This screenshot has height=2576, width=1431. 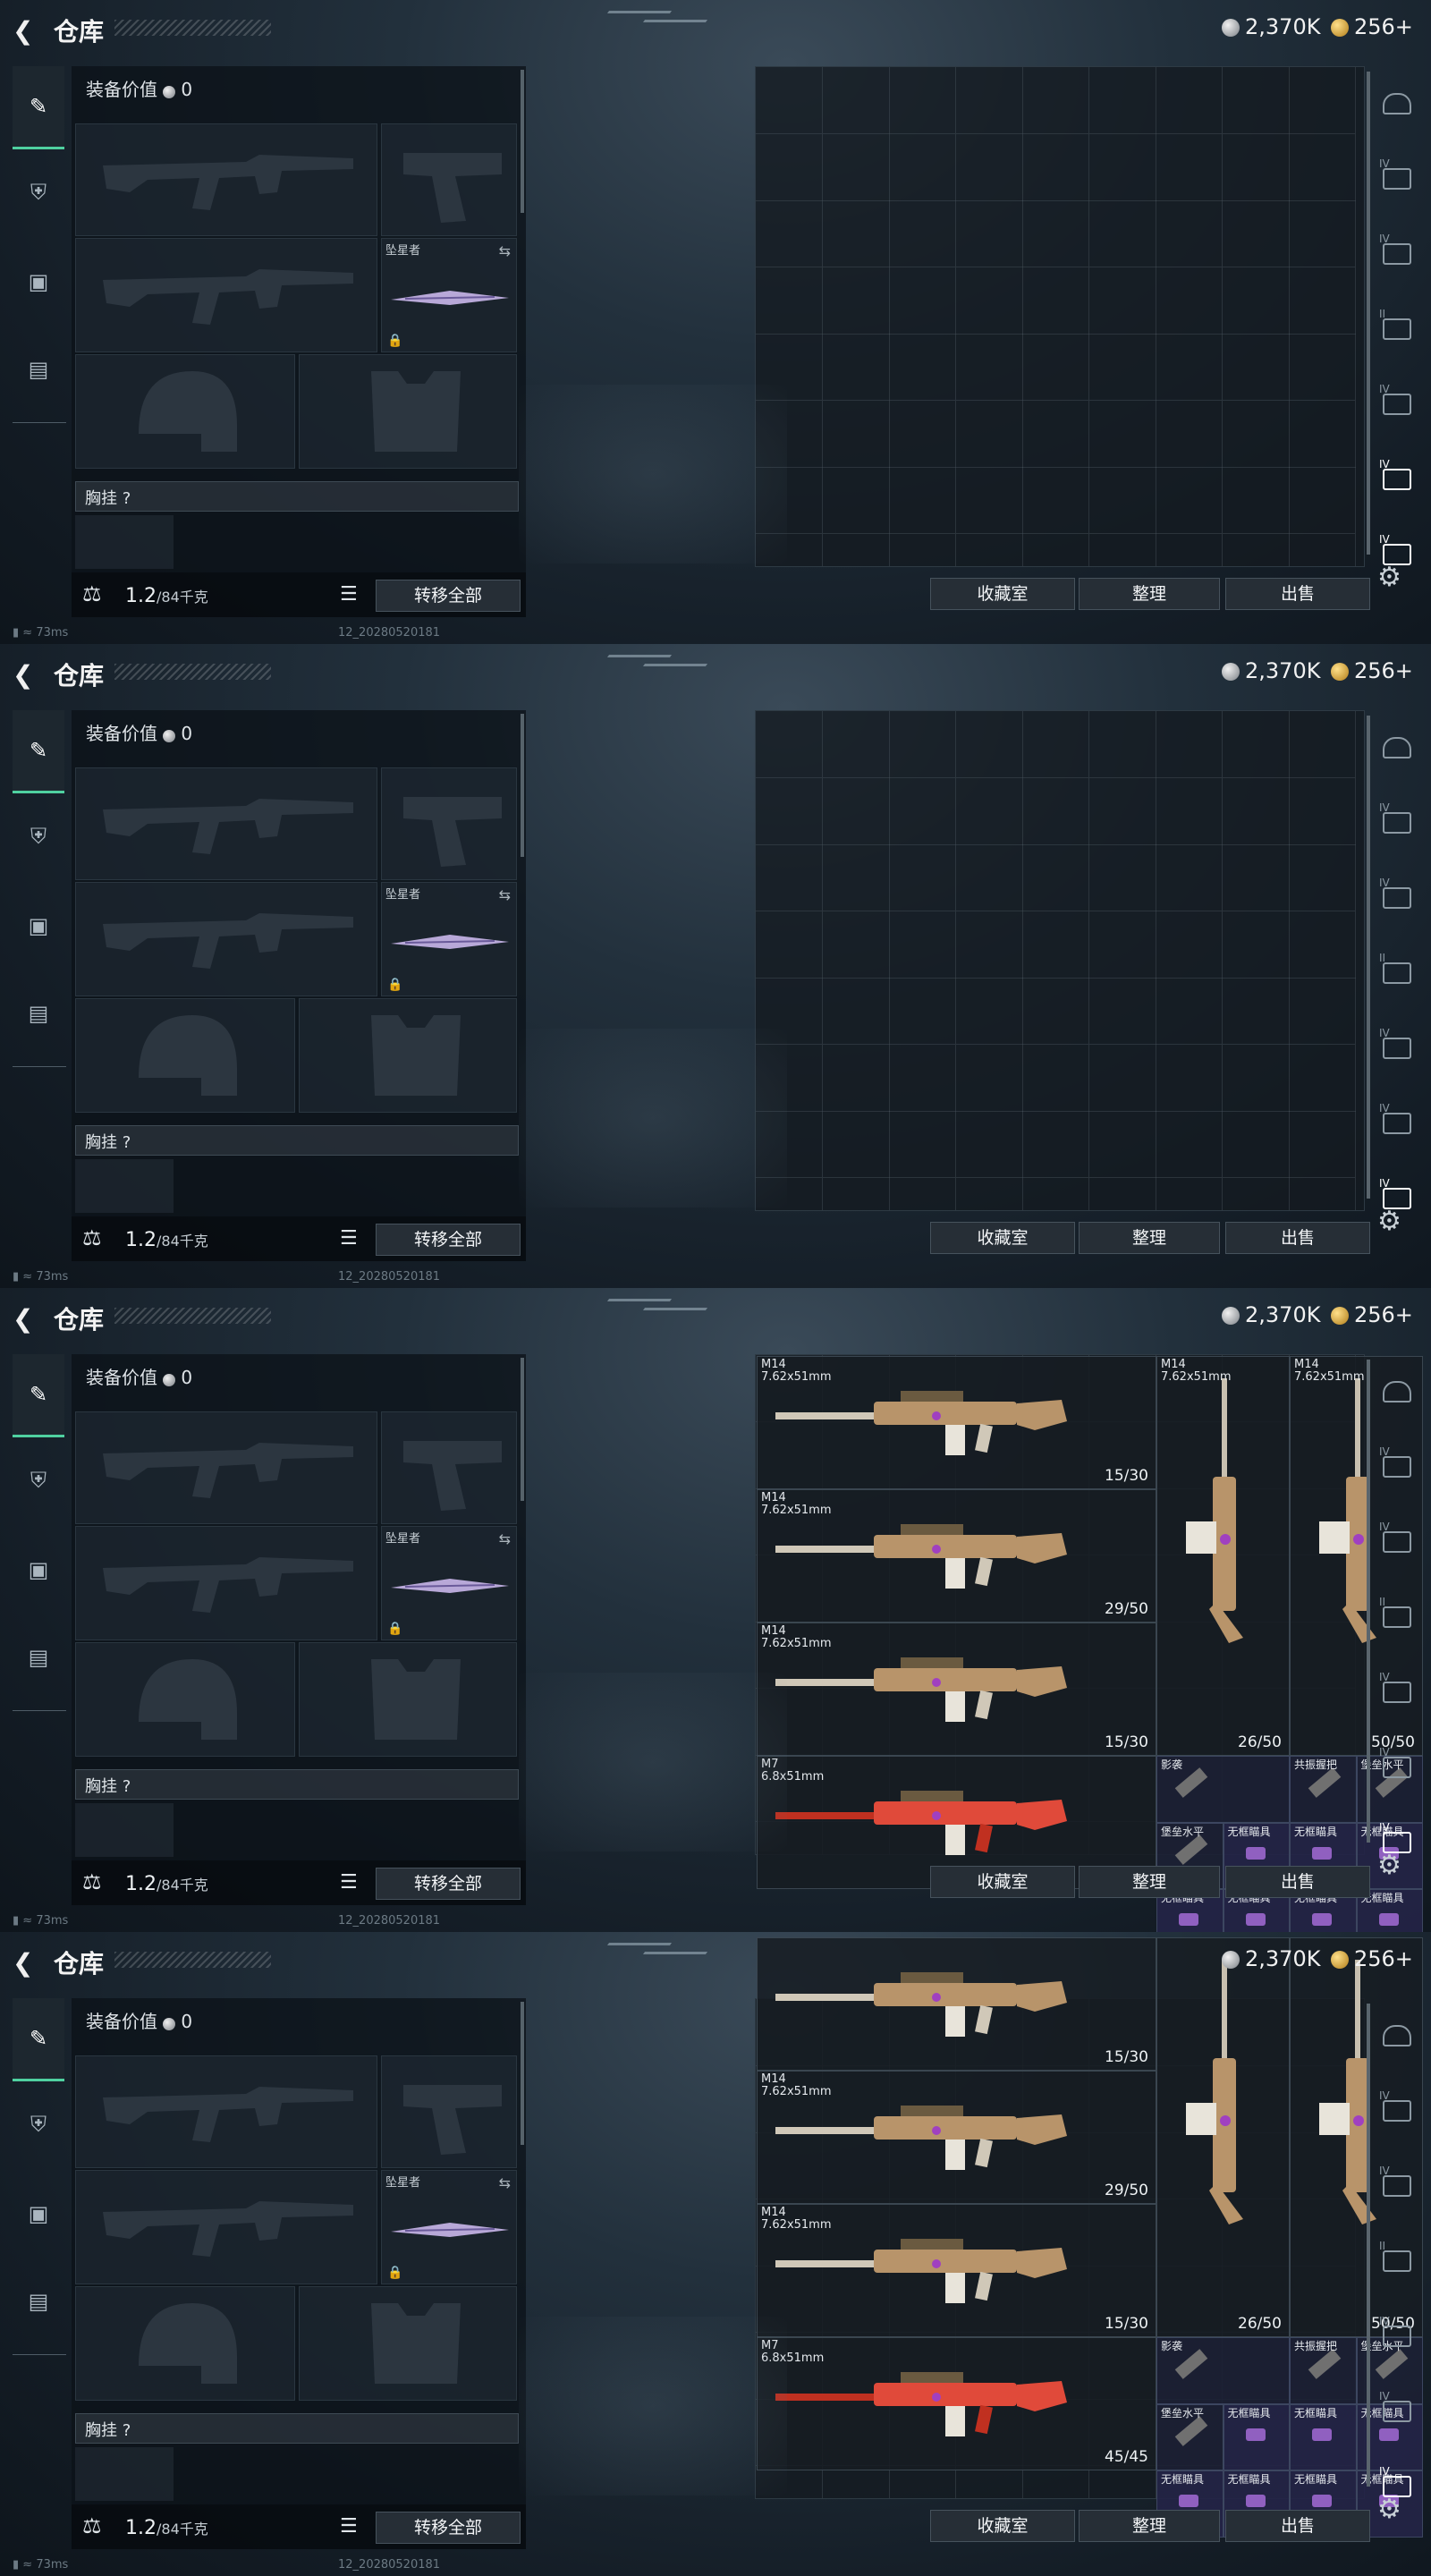 What do you see at coordinates (523, 141) in the screenshot?
I see `equipment-scrollbar` at bounding box center [523, 141].